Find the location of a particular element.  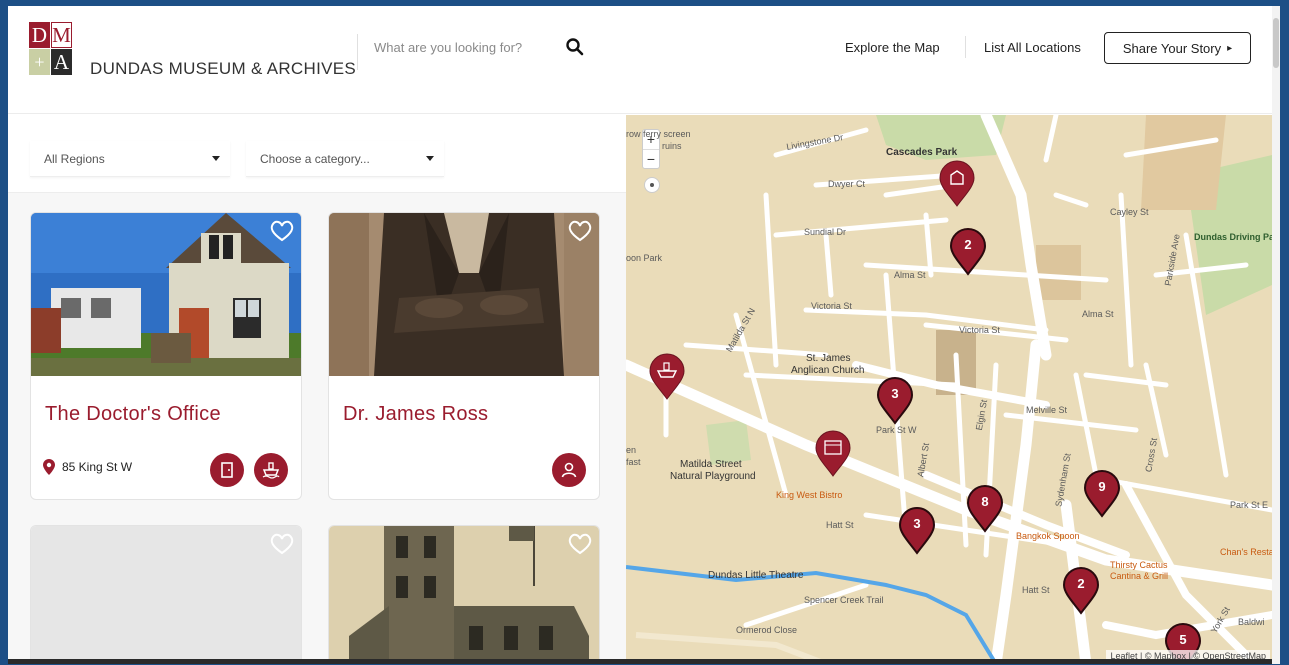

map-label: Sundial Dr is located at coordinates (825, 232).